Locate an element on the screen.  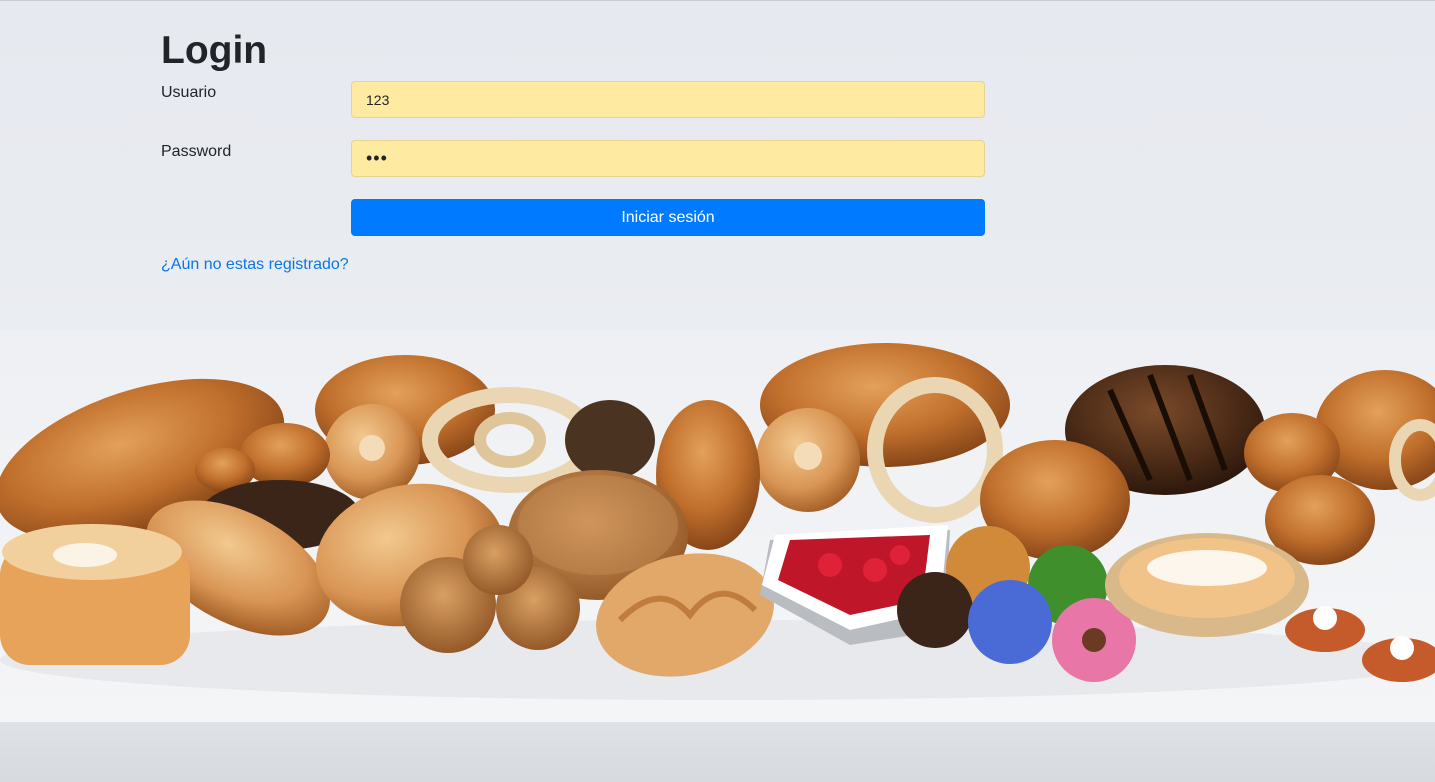
top-border is located at coordinates (717, 0).